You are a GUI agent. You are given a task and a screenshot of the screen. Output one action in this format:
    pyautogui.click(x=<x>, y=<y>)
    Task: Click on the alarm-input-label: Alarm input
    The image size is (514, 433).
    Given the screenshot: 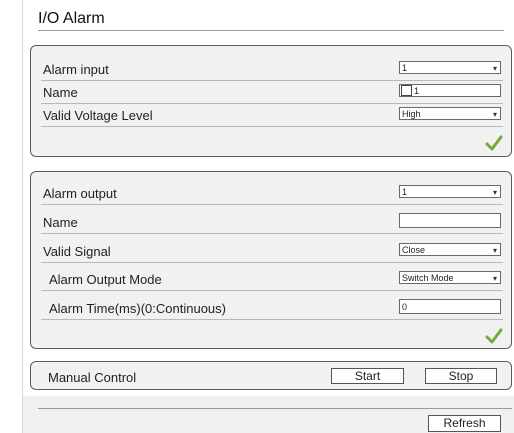 What is the action you would take?
    pyautogui.click(x=76, y=69)
    